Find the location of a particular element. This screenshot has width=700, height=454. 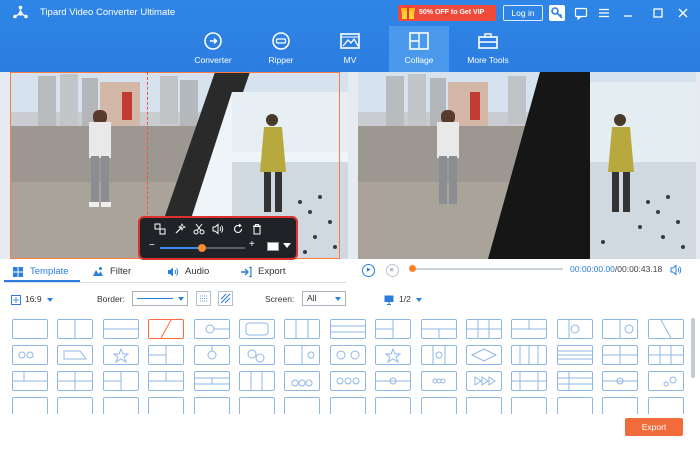

screen-dropdown: All is located at coordinates (324, 298).